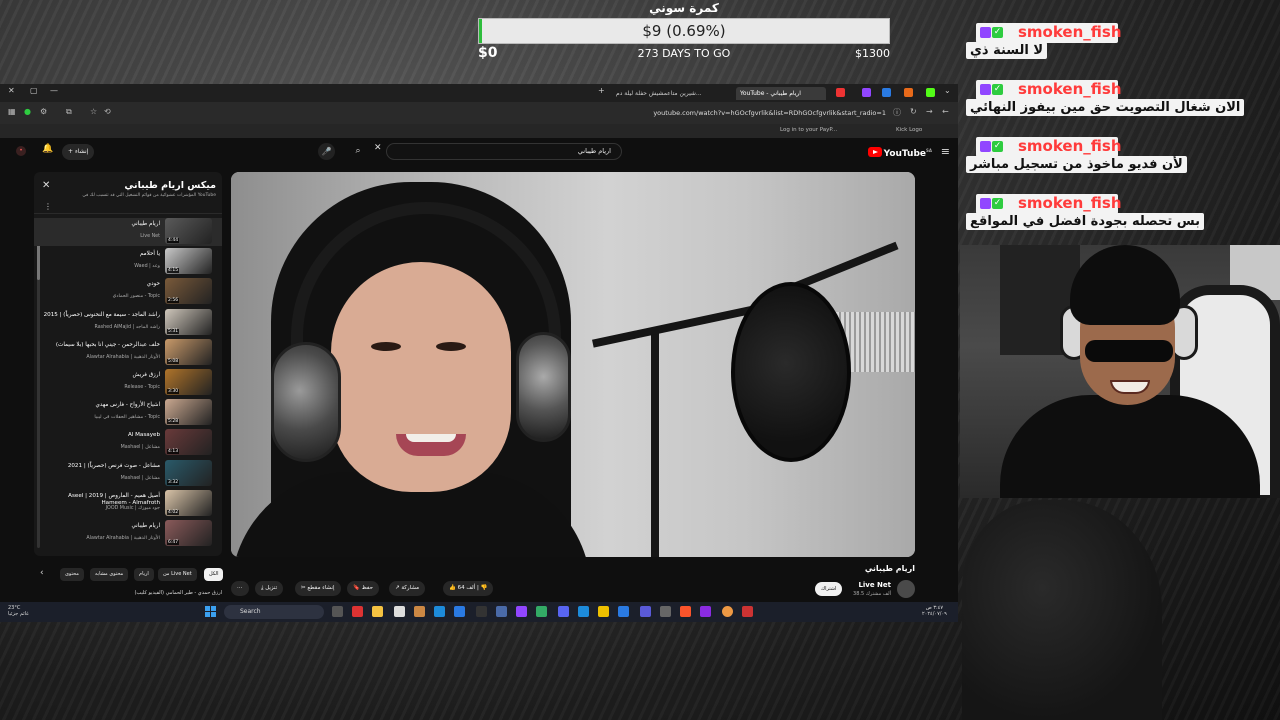 The height and width of the screenshot is (720, 1280). What do you see at coordinates (107, 111) in the screenshot?
I see `tune-icon: ⟲` at bounding box center [107, 111].